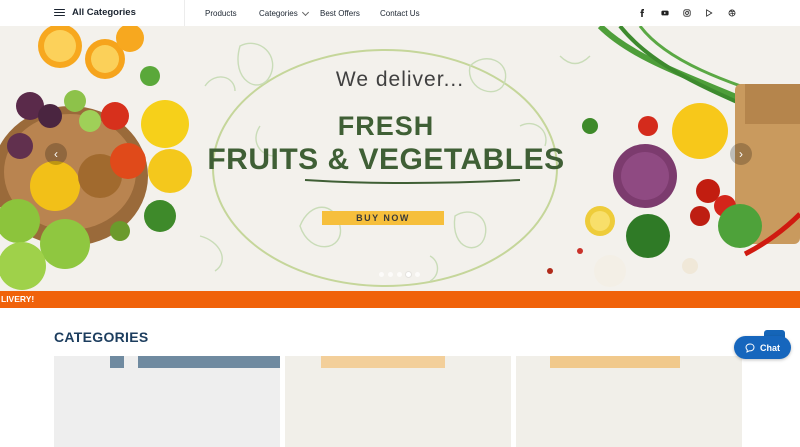 This screenshot has height=447, width=800. What do you see at coordinates (383, 218) in the screenshot?
I see `buy-now-button: BUY NOW` at bounding box center [383, 218].